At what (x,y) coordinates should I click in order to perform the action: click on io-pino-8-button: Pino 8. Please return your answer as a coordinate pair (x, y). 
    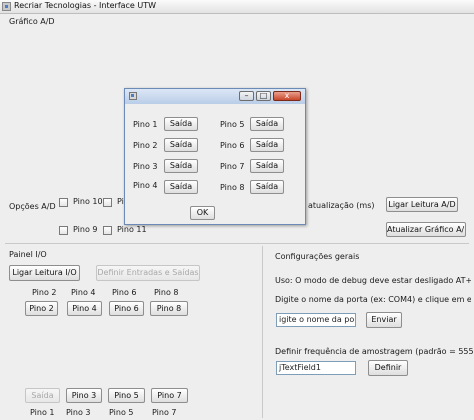
    Looking at the image, I should click on (169, 308).